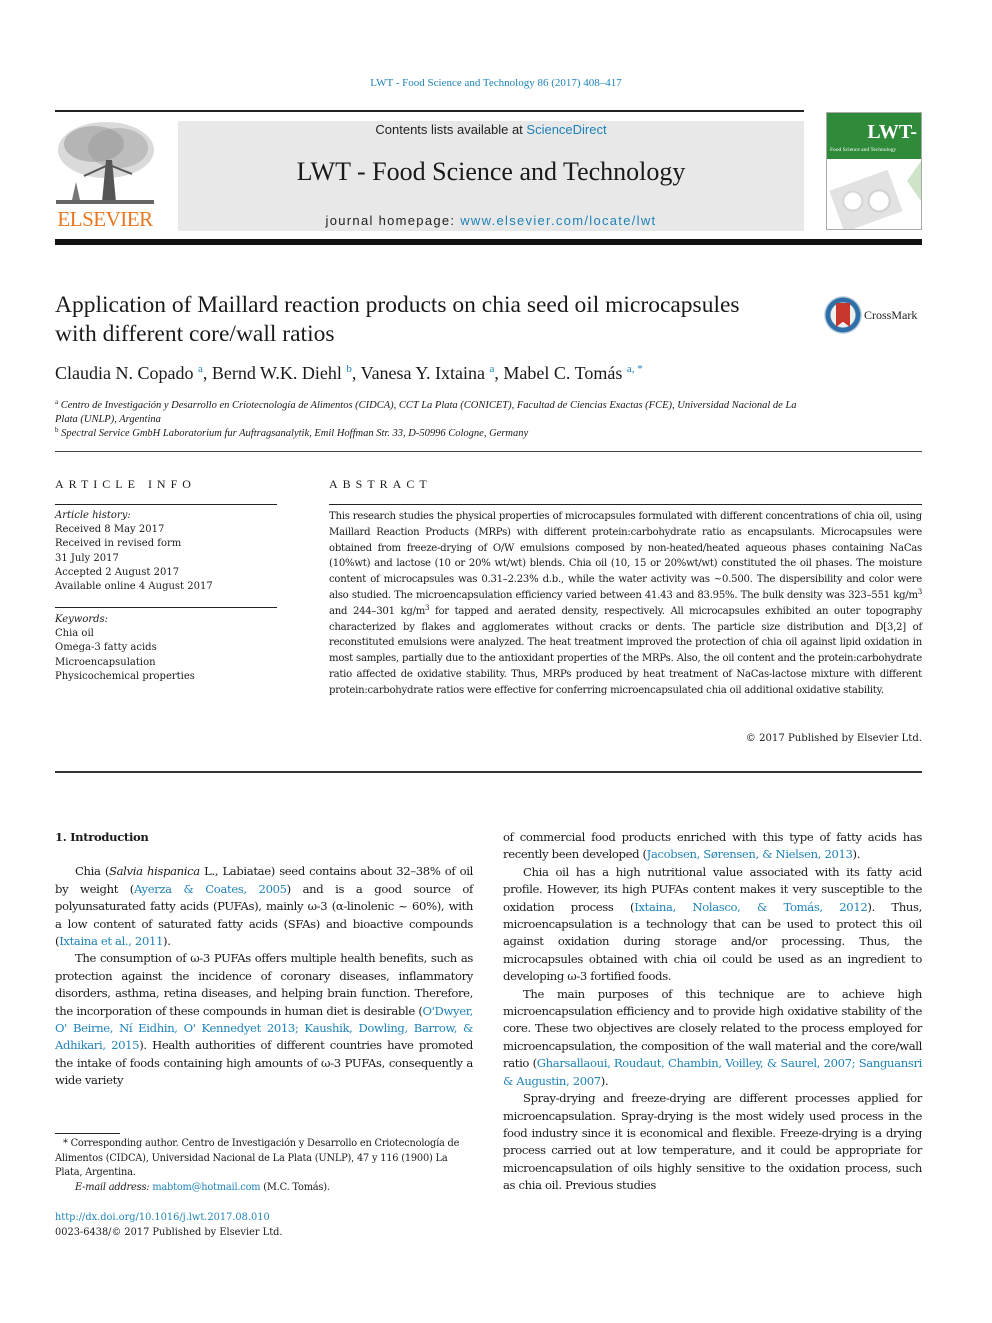  I want to click on superscript: 3, so click(919, 591).